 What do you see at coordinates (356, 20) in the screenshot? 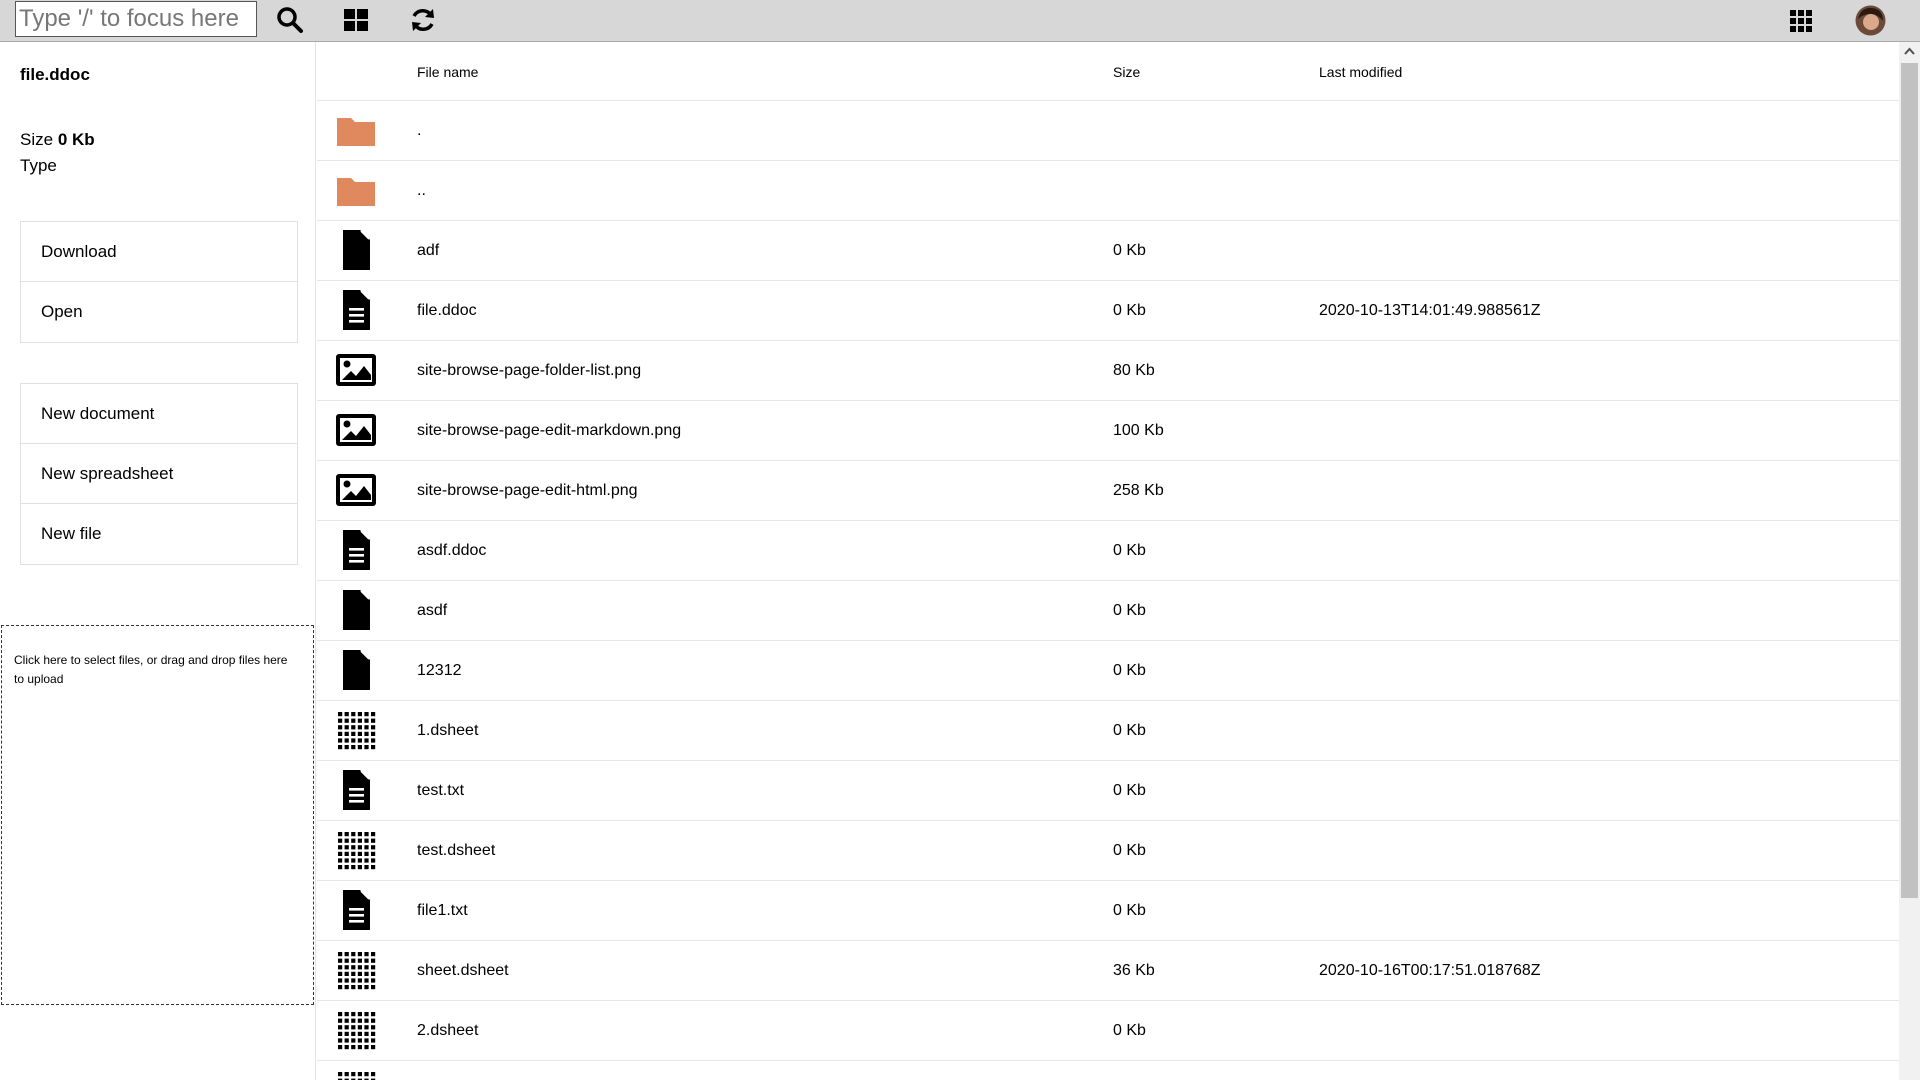
I see `grid-view-icon` at bounding box center [356, 20].